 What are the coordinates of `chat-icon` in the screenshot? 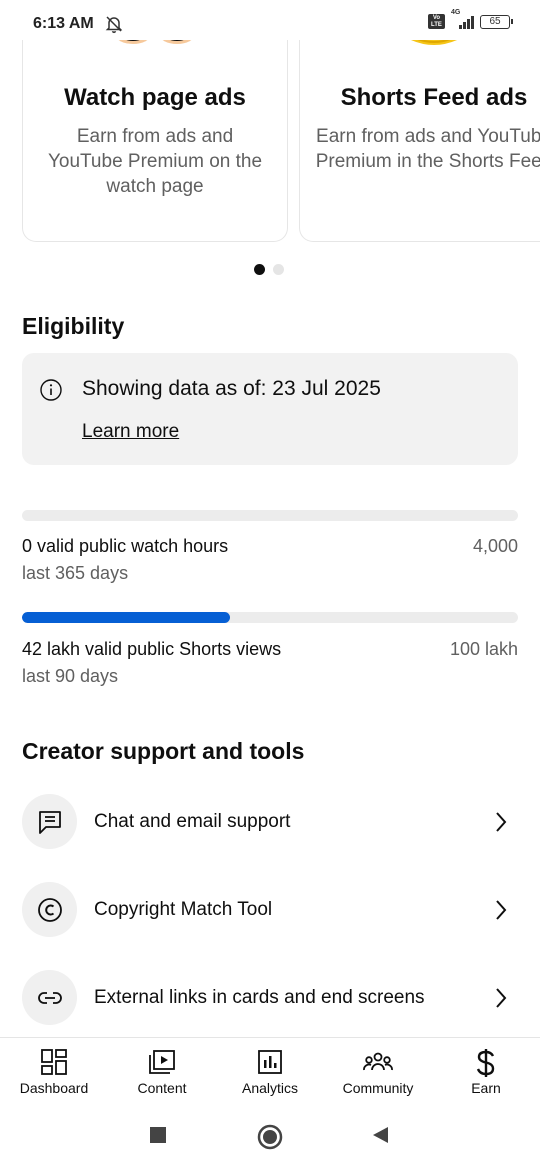 It's located at (50, 822).